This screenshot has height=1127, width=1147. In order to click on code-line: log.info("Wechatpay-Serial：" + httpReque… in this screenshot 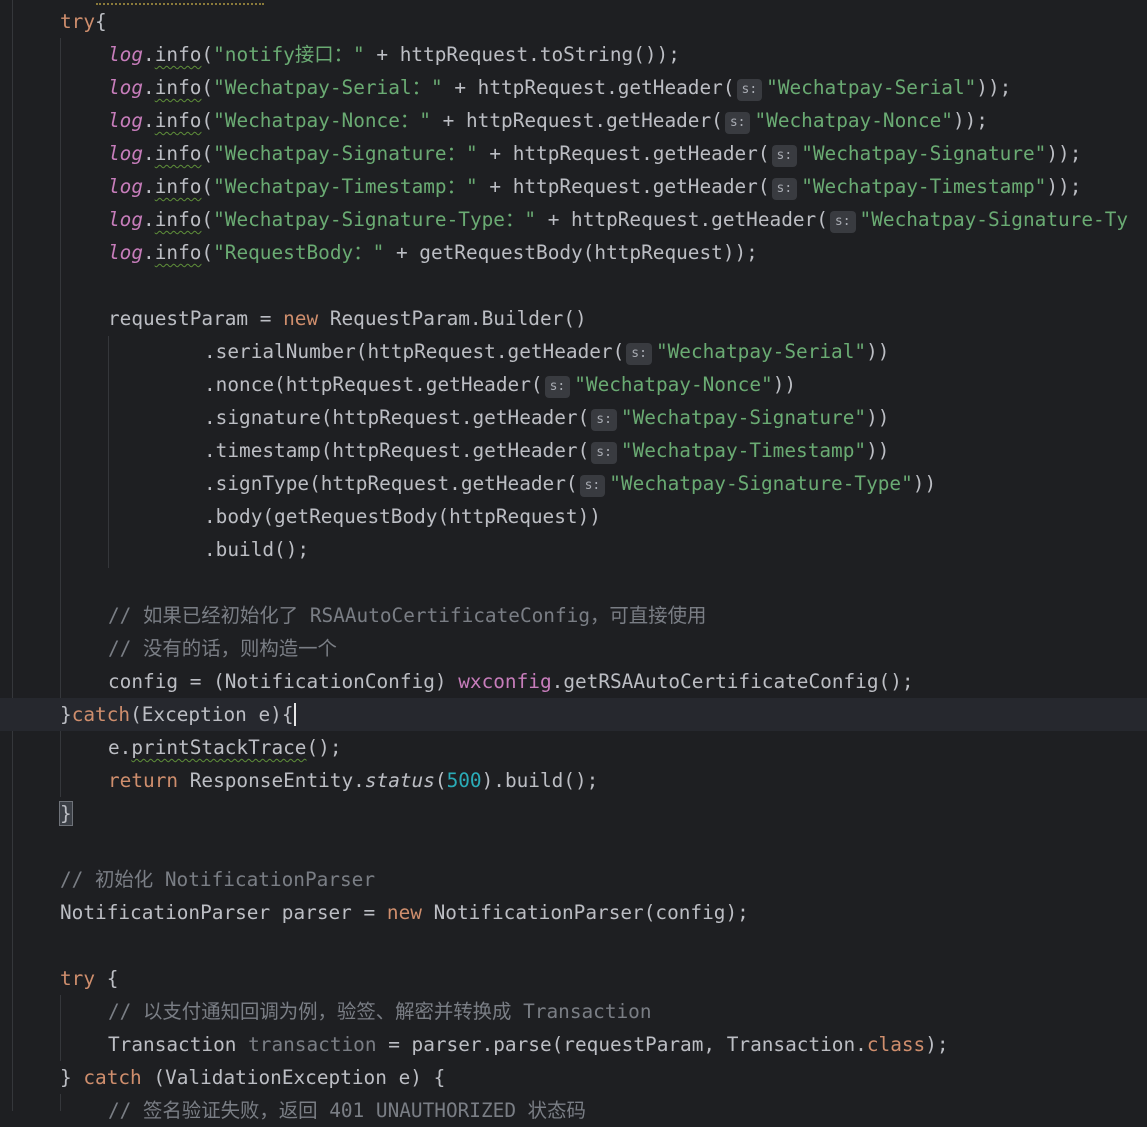, I will do `click(573, 87)`.